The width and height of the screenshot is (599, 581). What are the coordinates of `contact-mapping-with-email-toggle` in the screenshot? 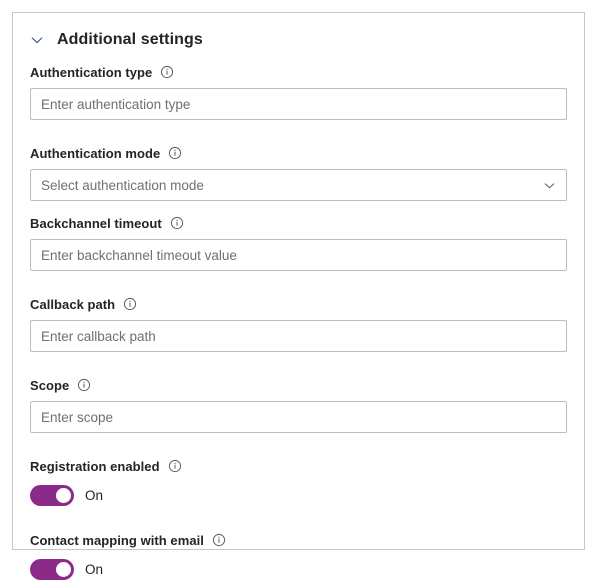 It's located at (52, 569).